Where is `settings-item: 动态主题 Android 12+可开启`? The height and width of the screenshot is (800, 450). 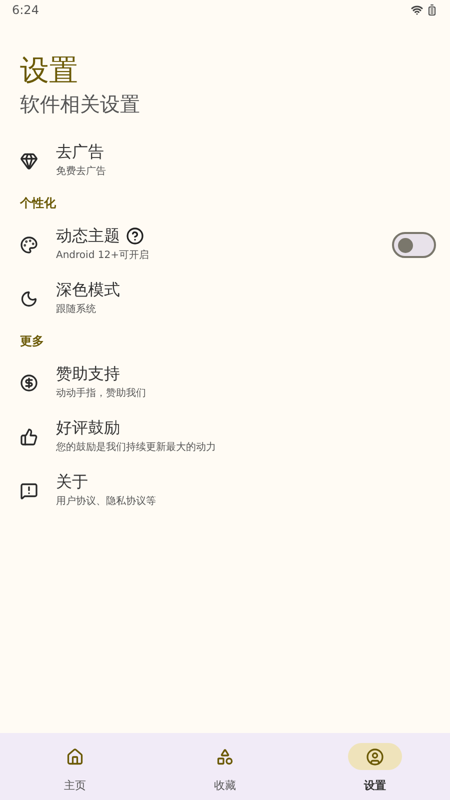
settings-item: 动态主题 Android 12+可开启 is located at coordinates (225, 245).